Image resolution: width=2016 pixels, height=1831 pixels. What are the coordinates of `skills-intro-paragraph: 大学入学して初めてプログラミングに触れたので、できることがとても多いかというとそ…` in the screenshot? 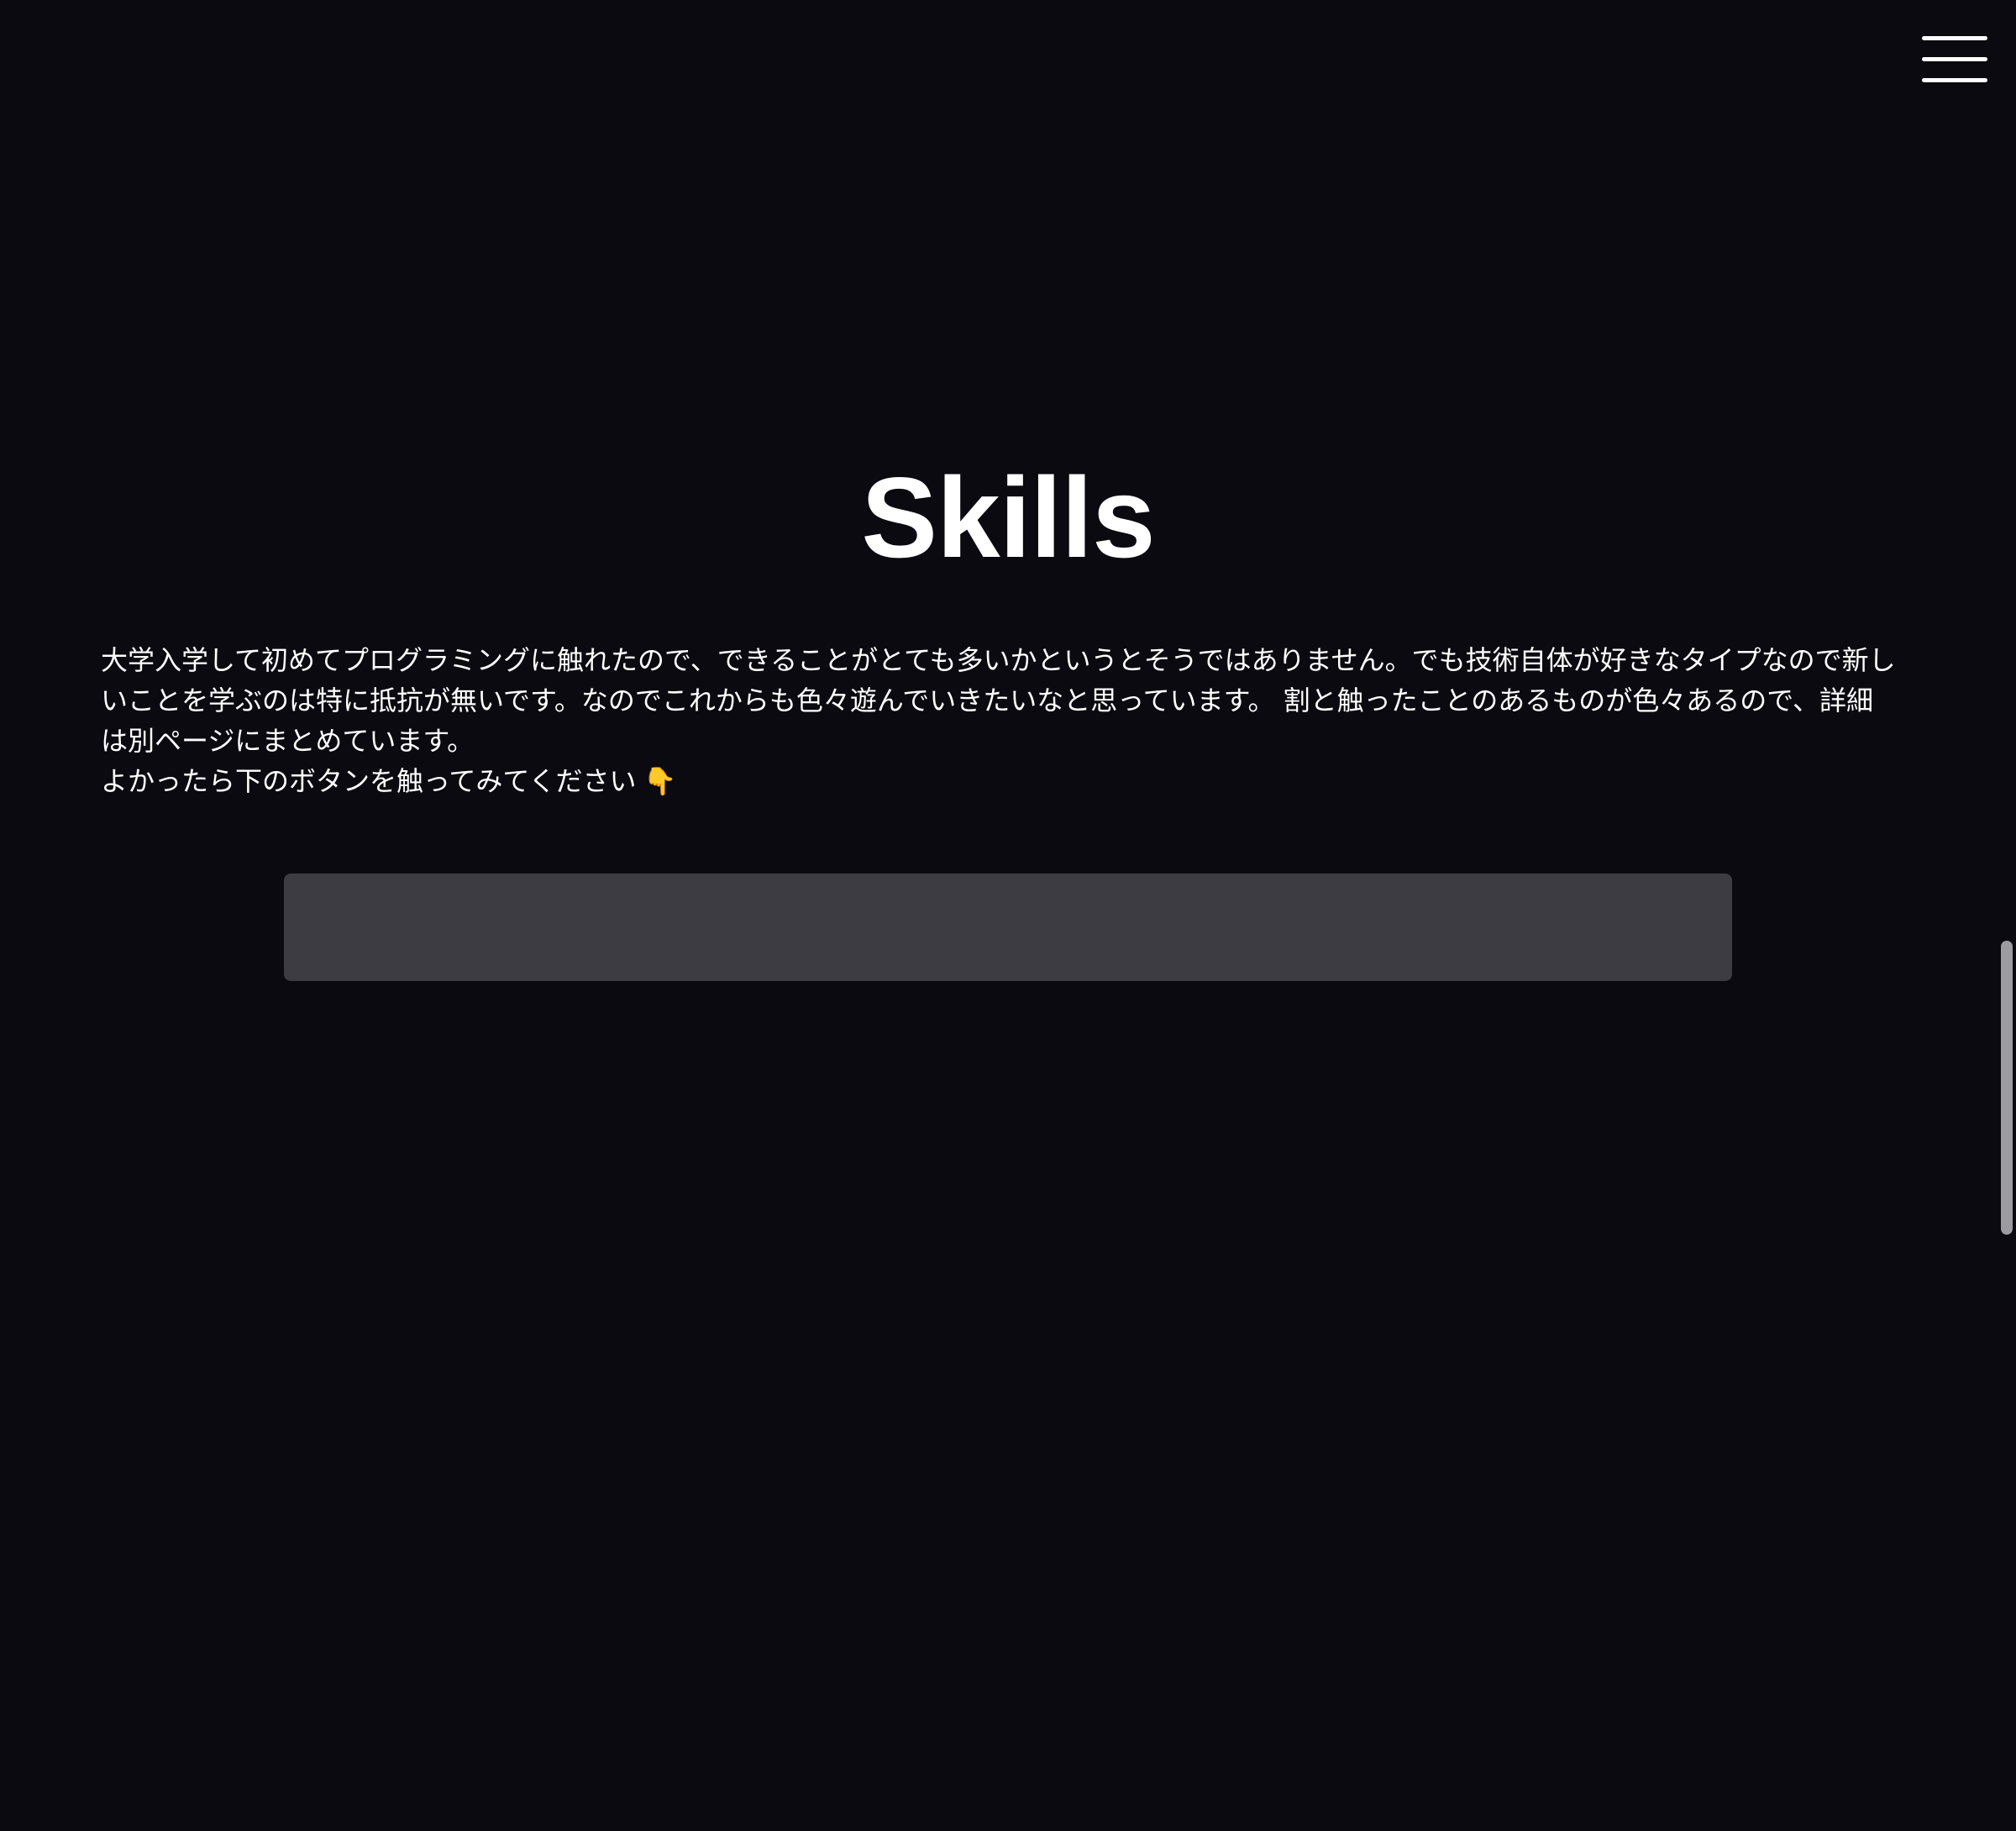 It's located at (998, 700).